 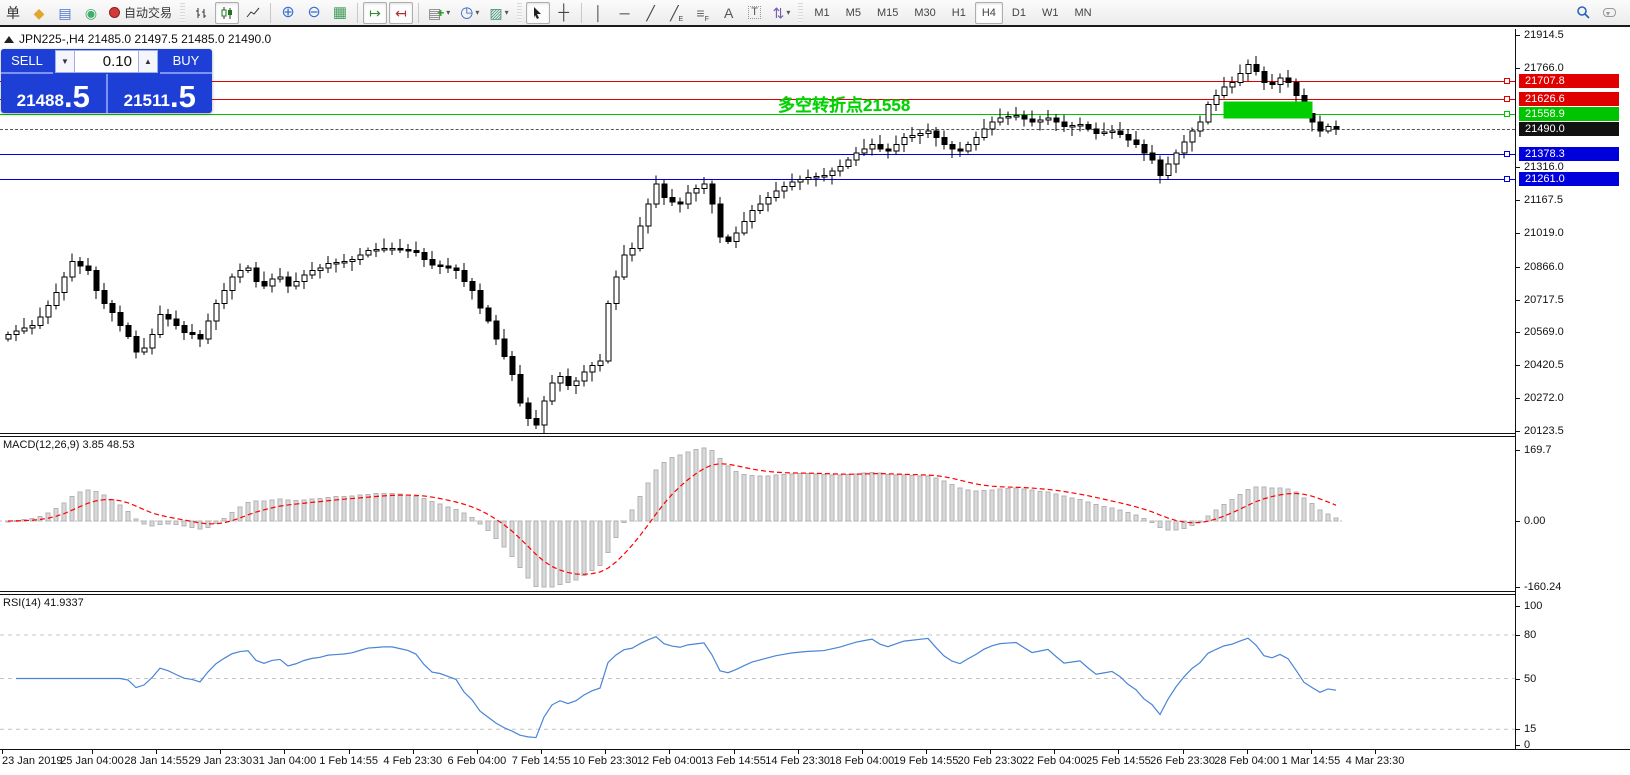 What do you see at coordinates (988, 12) in the screenshot?
I see `timeframe-h4: H4` at bounding box center [988, 12].